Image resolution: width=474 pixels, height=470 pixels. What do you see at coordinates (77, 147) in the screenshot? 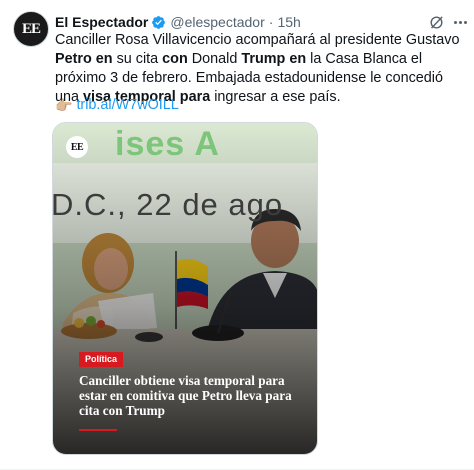
I see `media-logo: EE` at bounding box center [77, 147].